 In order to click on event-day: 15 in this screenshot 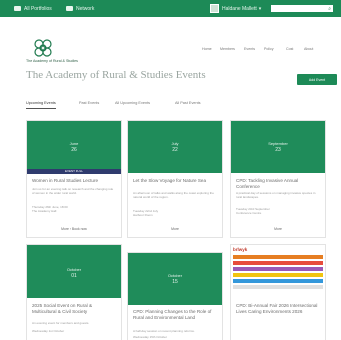, I will do `click(175, 282)`.